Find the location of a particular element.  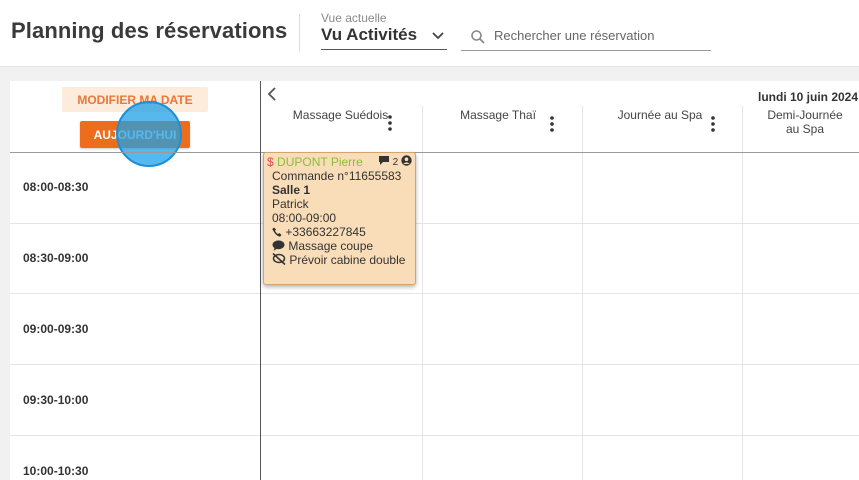

column-header-journee-au-spa: Journée au Spa is located at coordinates (662, 128).